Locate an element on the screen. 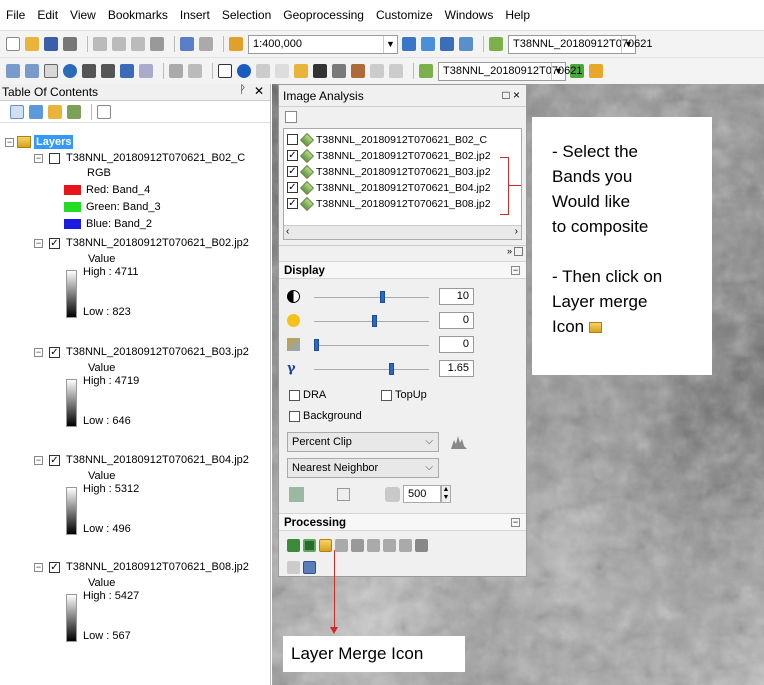  layer-effects-icon is located at coordinates (596, 71).